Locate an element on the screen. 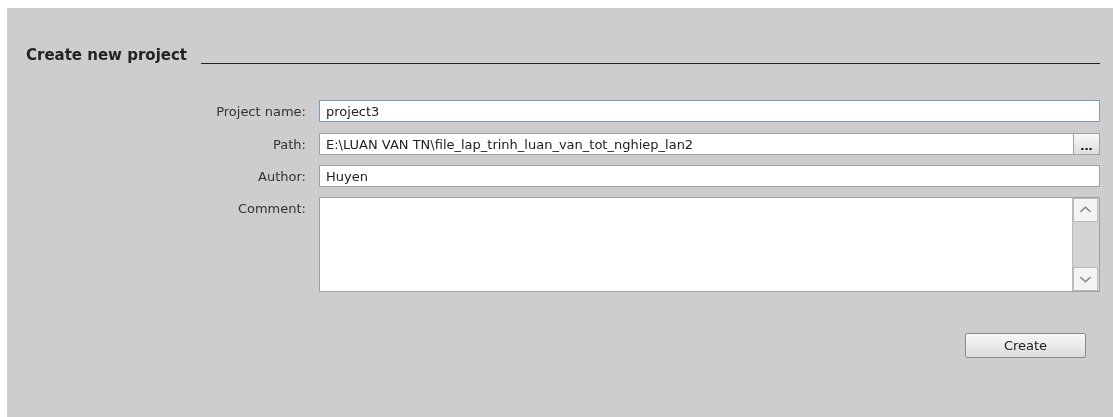  scroll-up-icon is located at coordinates (1085, 210).